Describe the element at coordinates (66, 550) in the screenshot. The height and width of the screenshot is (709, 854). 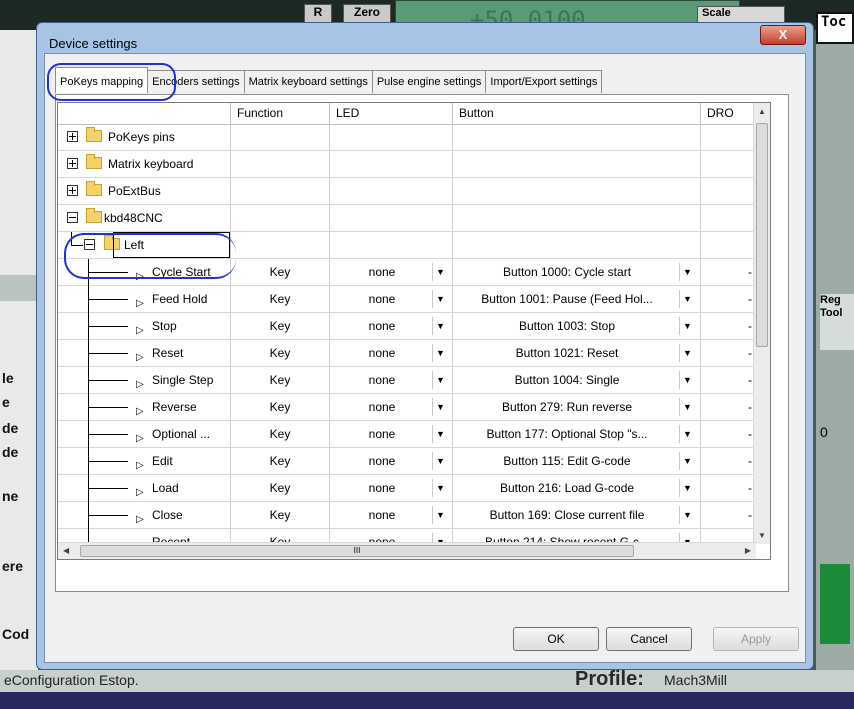
I see `scroll-left-icon: ◀` at that location.